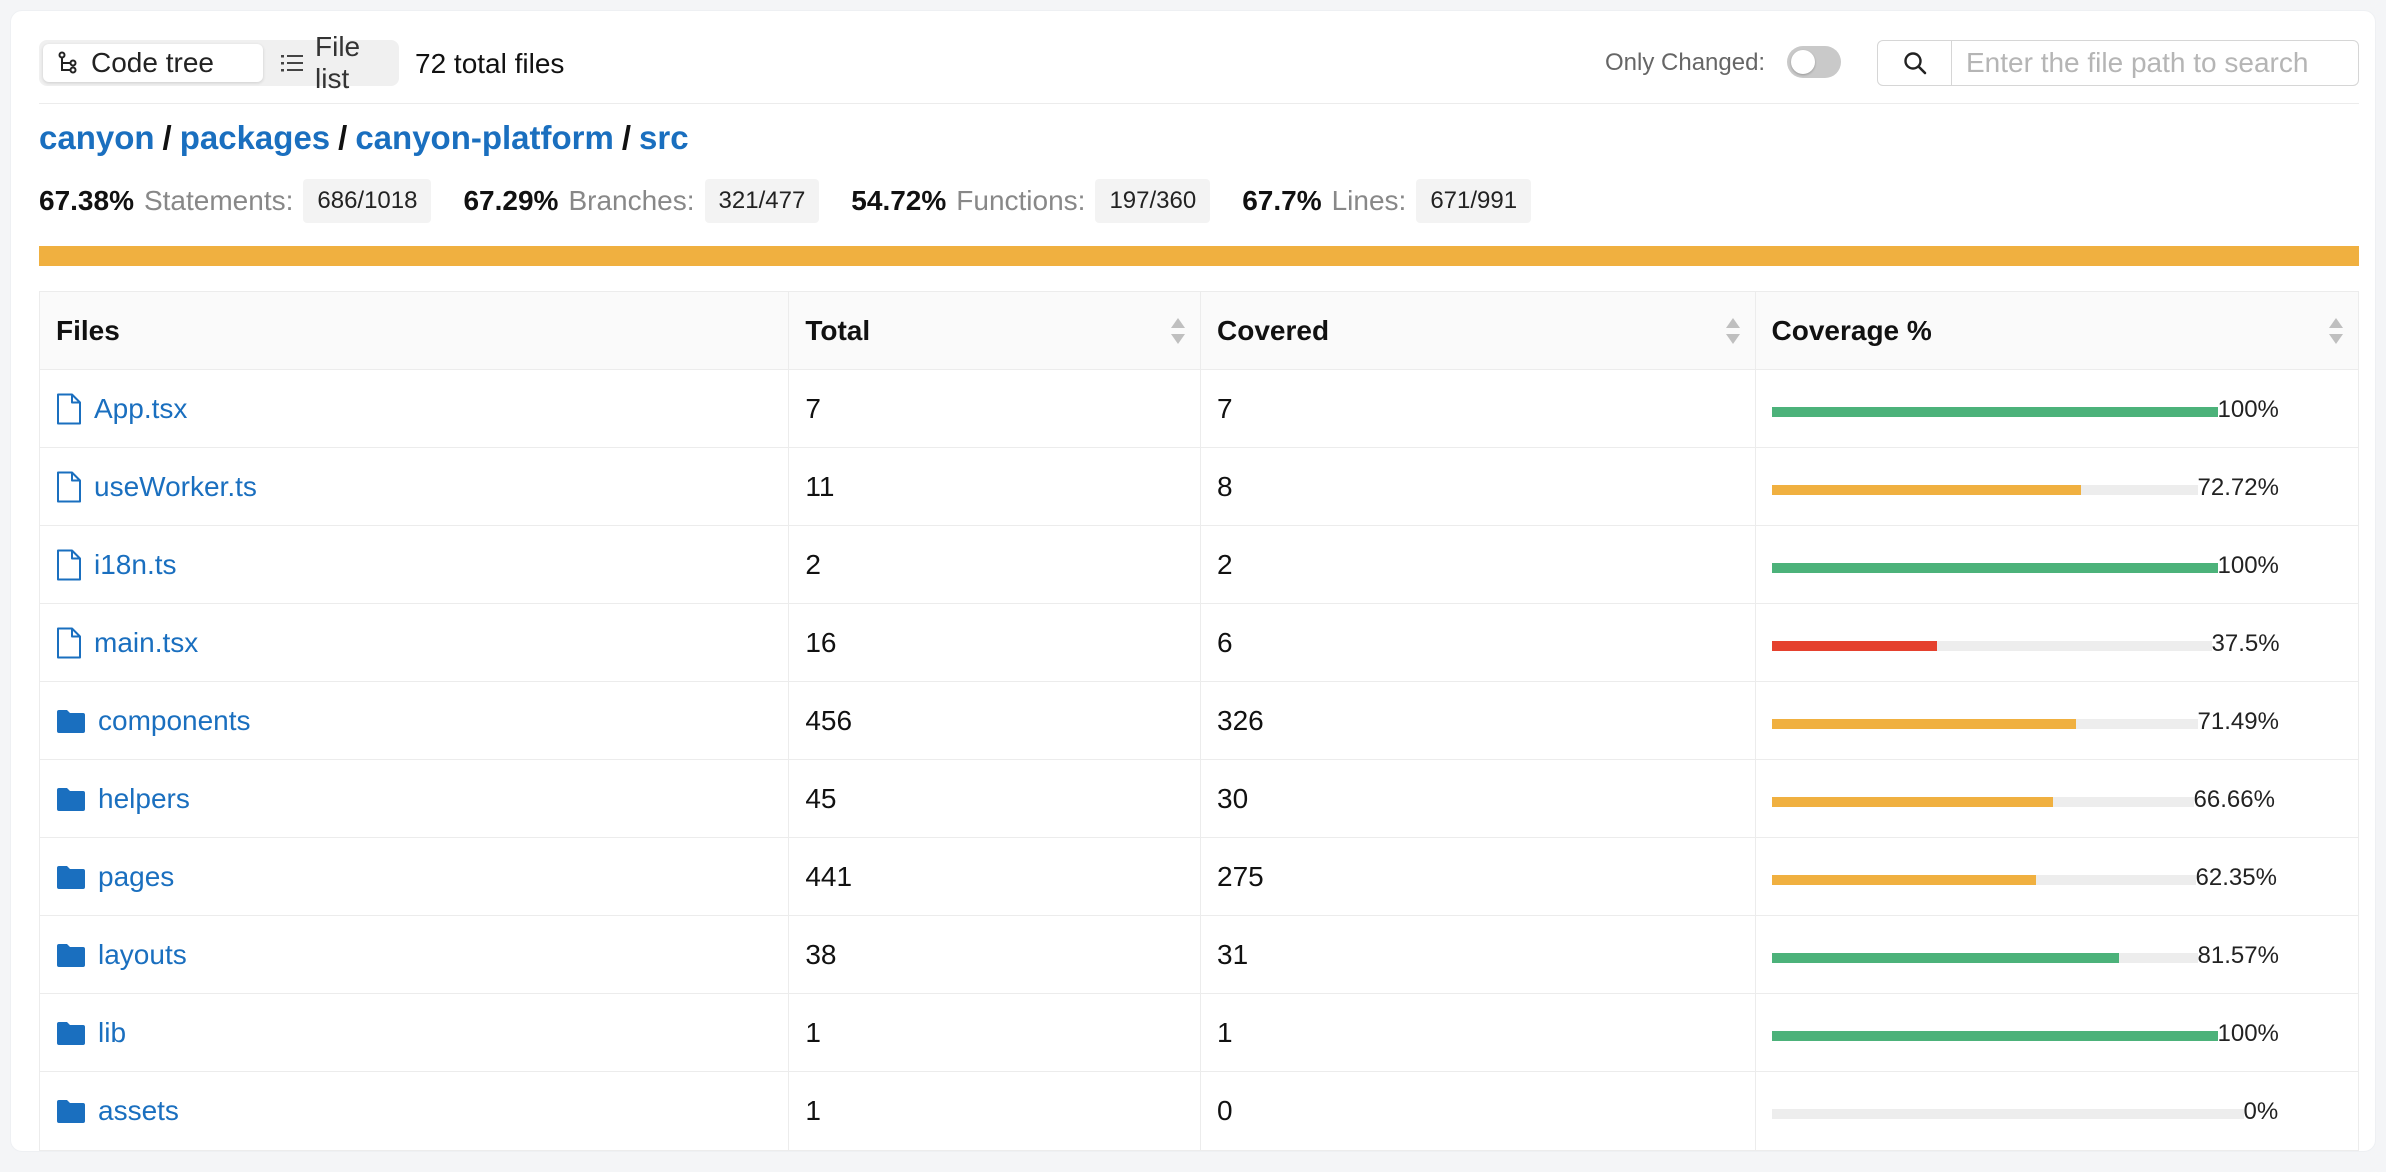 Image resolution: width=2386 pixels, height=1172 pixels. What do you see at coordinates (2248, 409) in the screenshot?
I see `coverage-percent: 100%` at bounding box center [2248, 409].